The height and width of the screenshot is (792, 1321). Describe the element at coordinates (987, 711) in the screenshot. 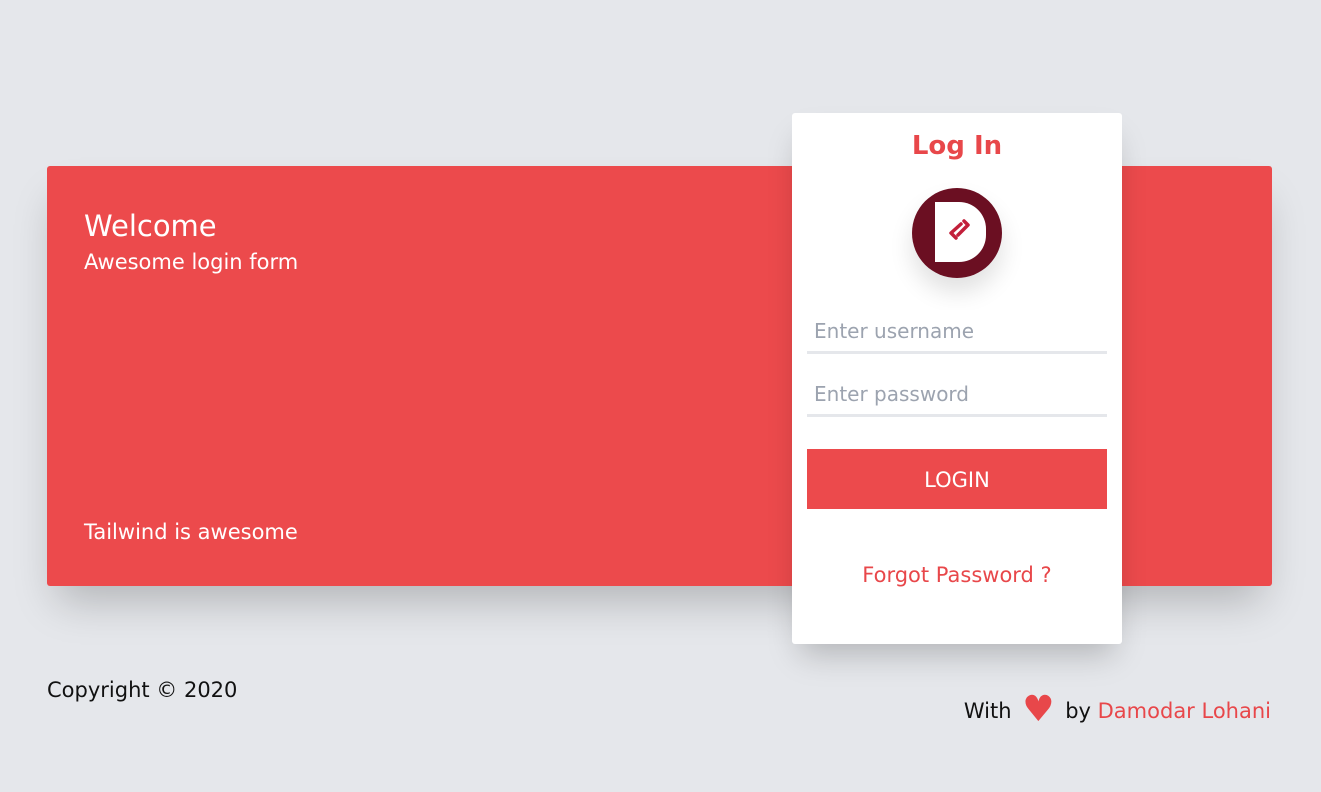

I see `credit-with-label: With` at that location.